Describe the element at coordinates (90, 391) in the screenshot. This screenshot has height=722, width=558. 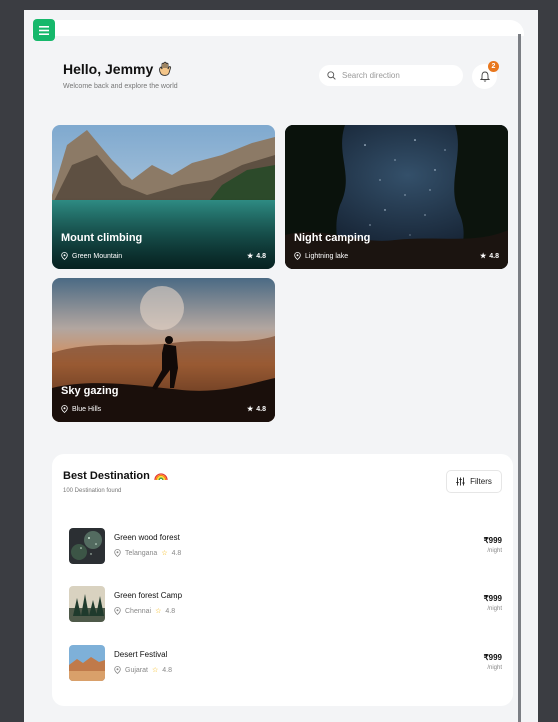
I see `card-title: Sky gazing` at that location.